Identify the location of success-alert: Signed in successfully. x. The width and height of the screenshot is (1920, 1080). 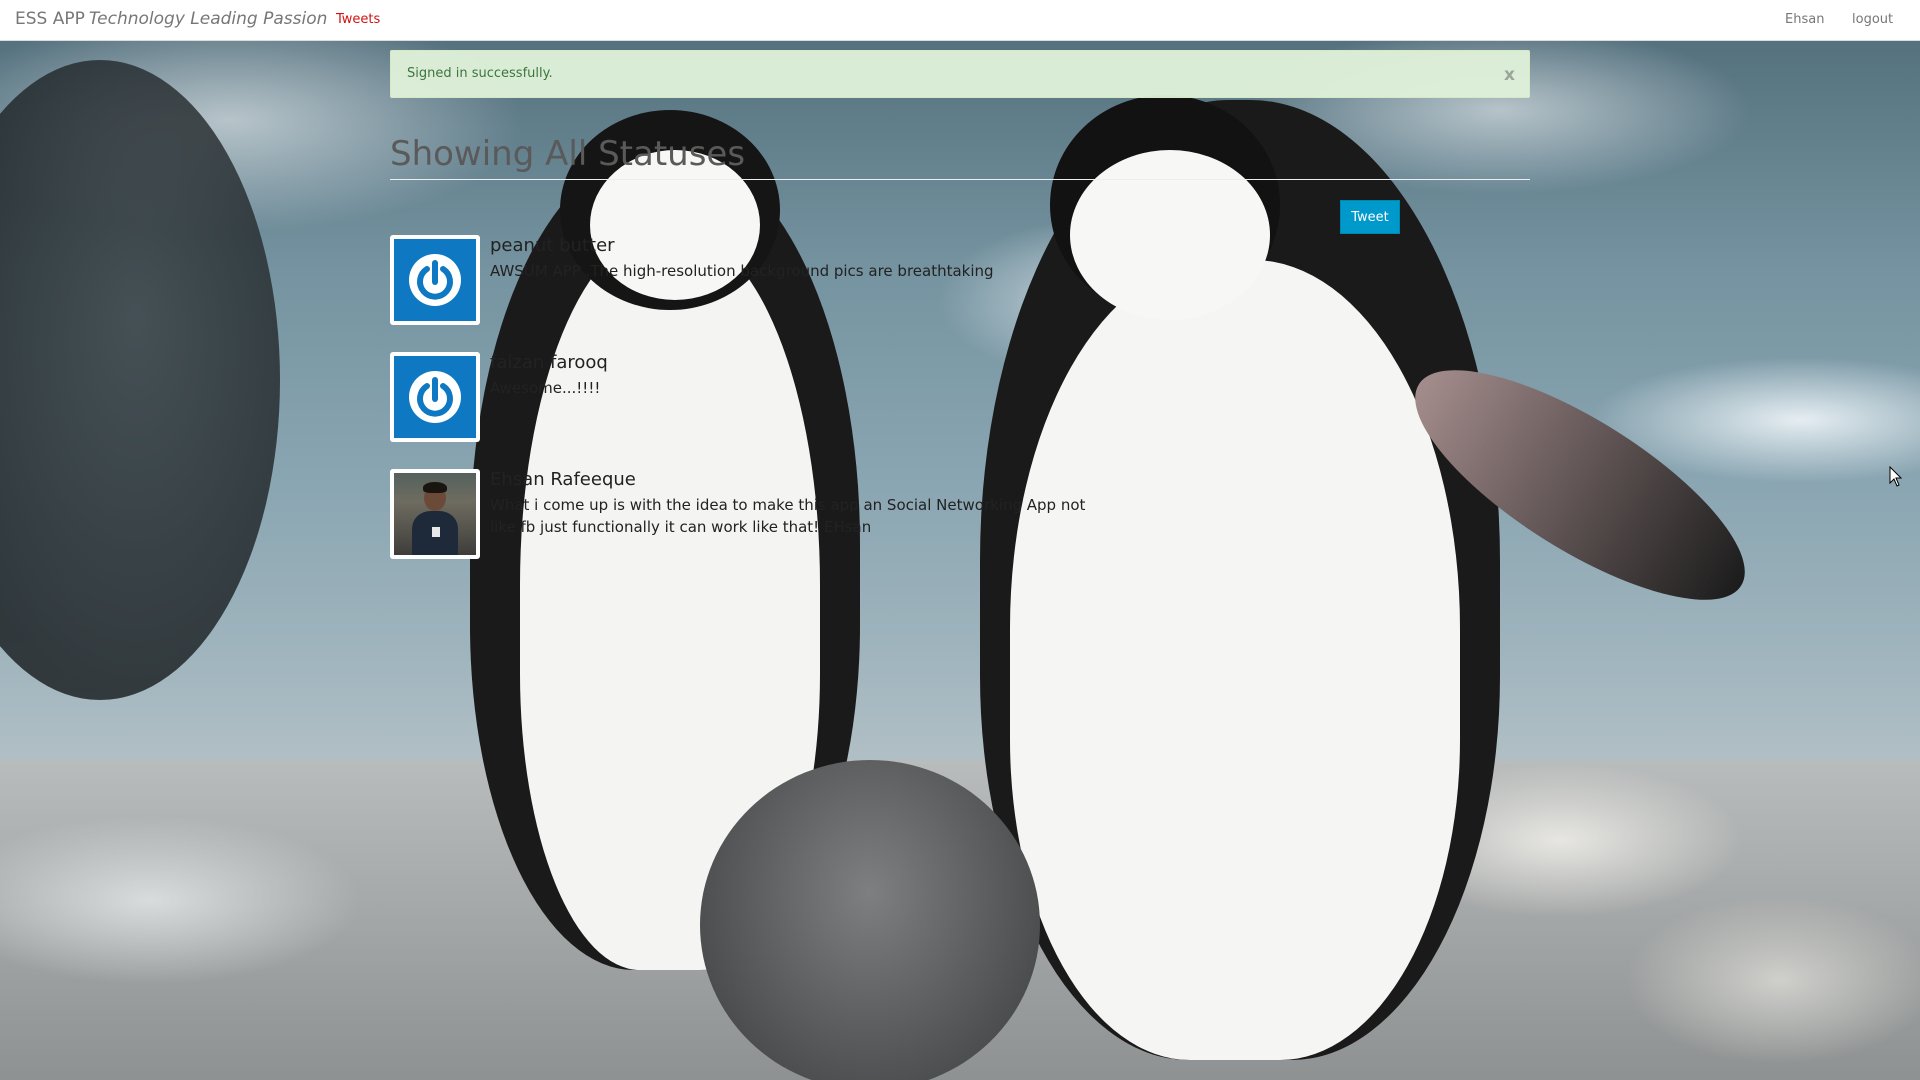
(960, 74).